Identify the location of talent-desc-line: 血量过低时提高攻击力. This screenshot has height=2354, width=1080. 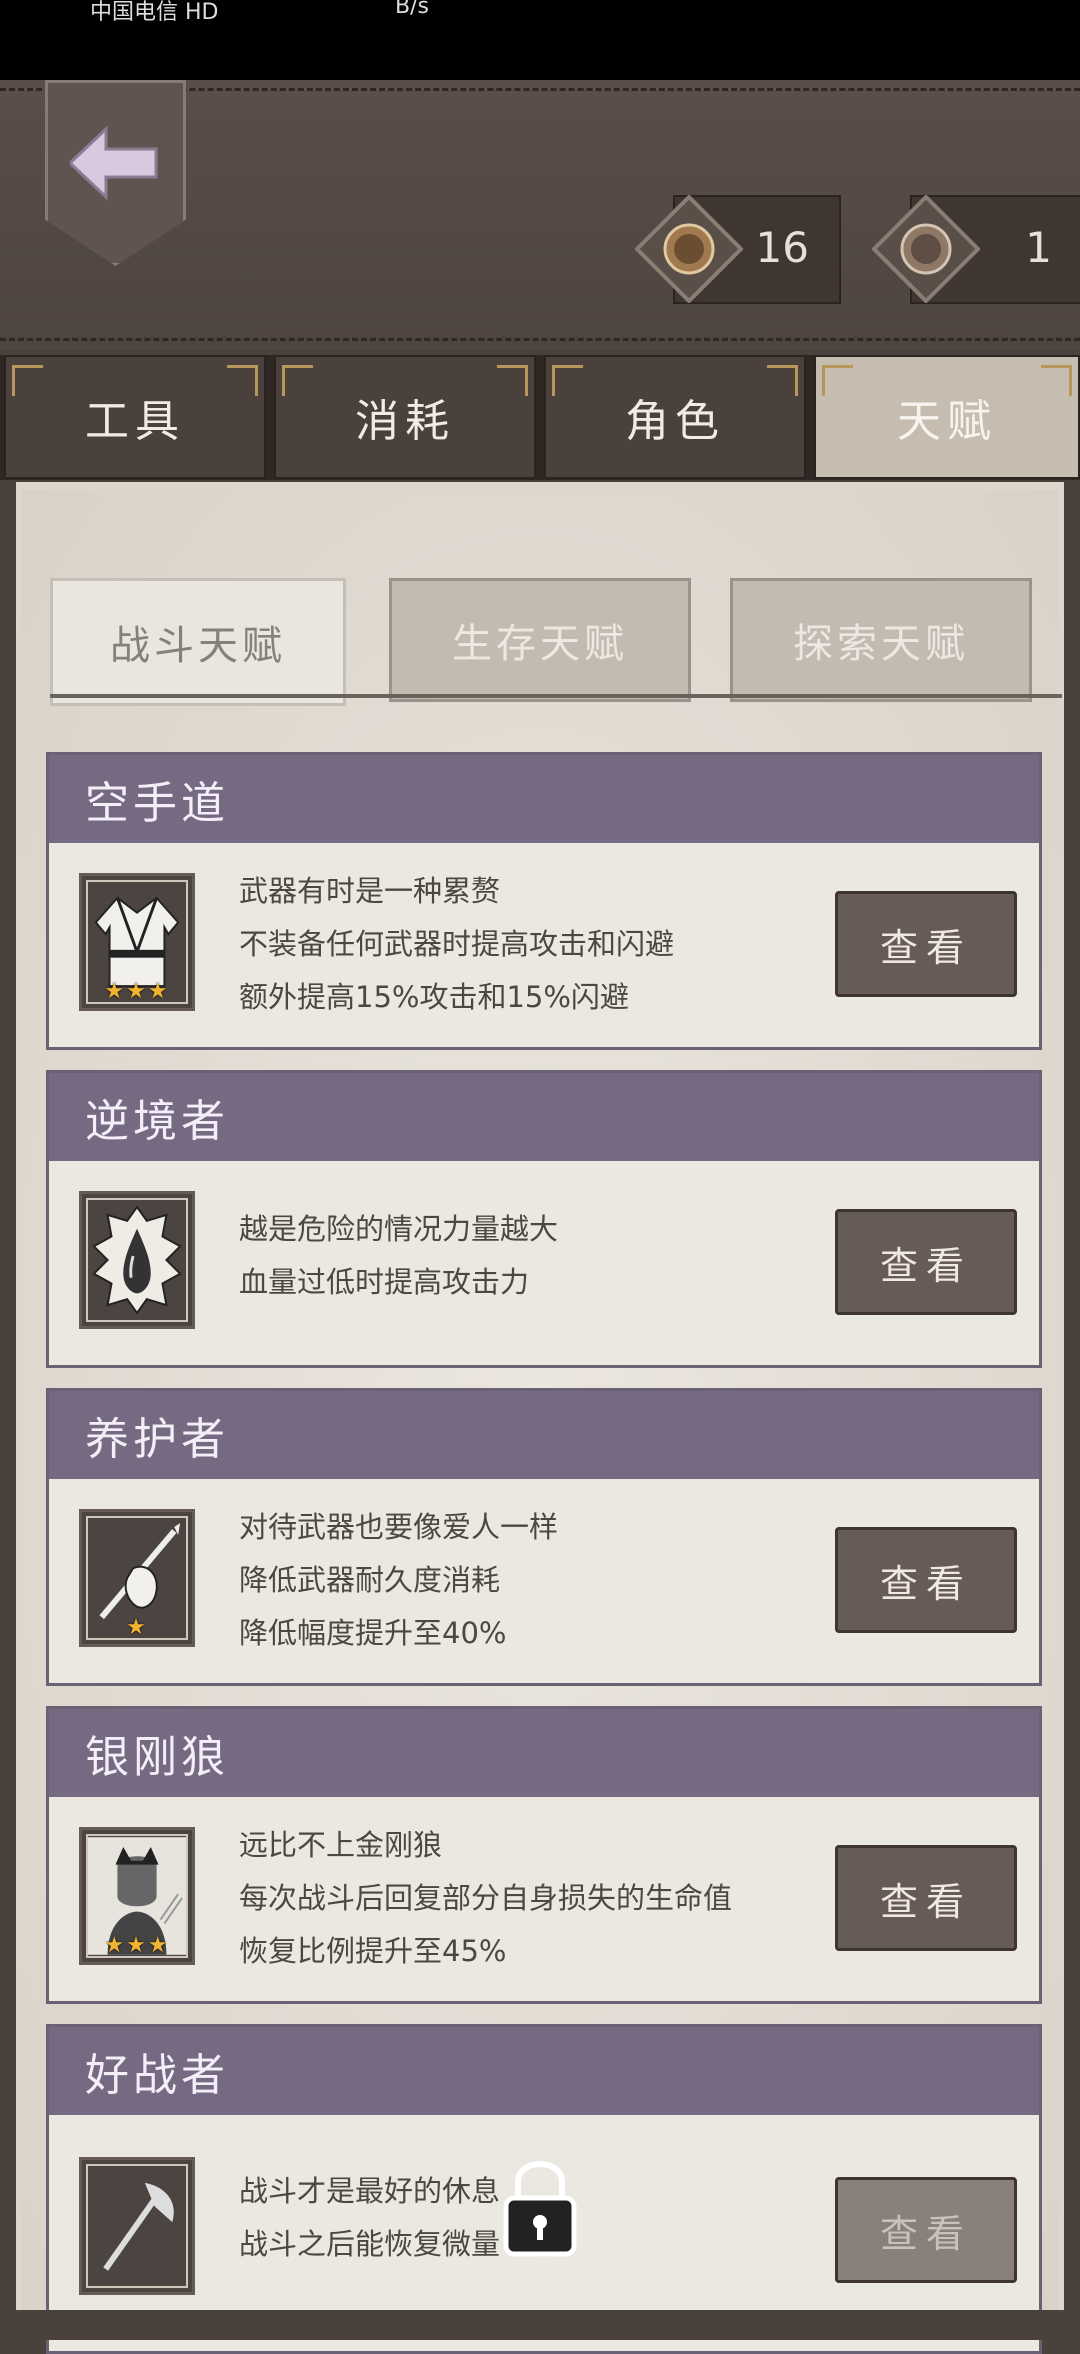
(384, 1282).